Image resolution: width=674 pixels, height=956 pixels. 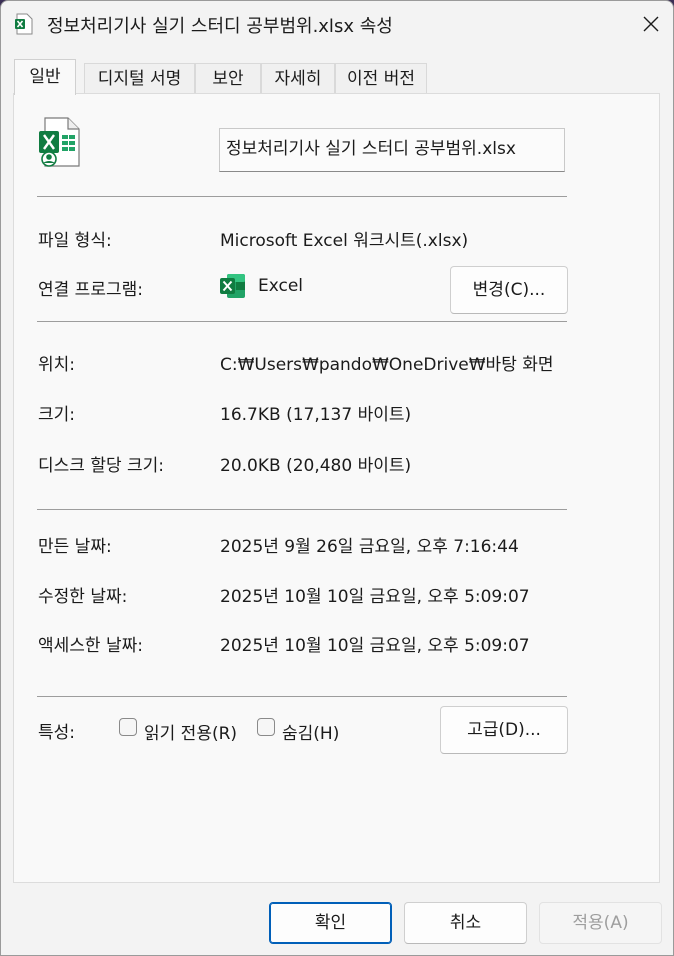 What do you see at coordinates (75, 547) in the screenshot?
I see `created-label: 만든 날짜:` at bounding box center [75, 547].